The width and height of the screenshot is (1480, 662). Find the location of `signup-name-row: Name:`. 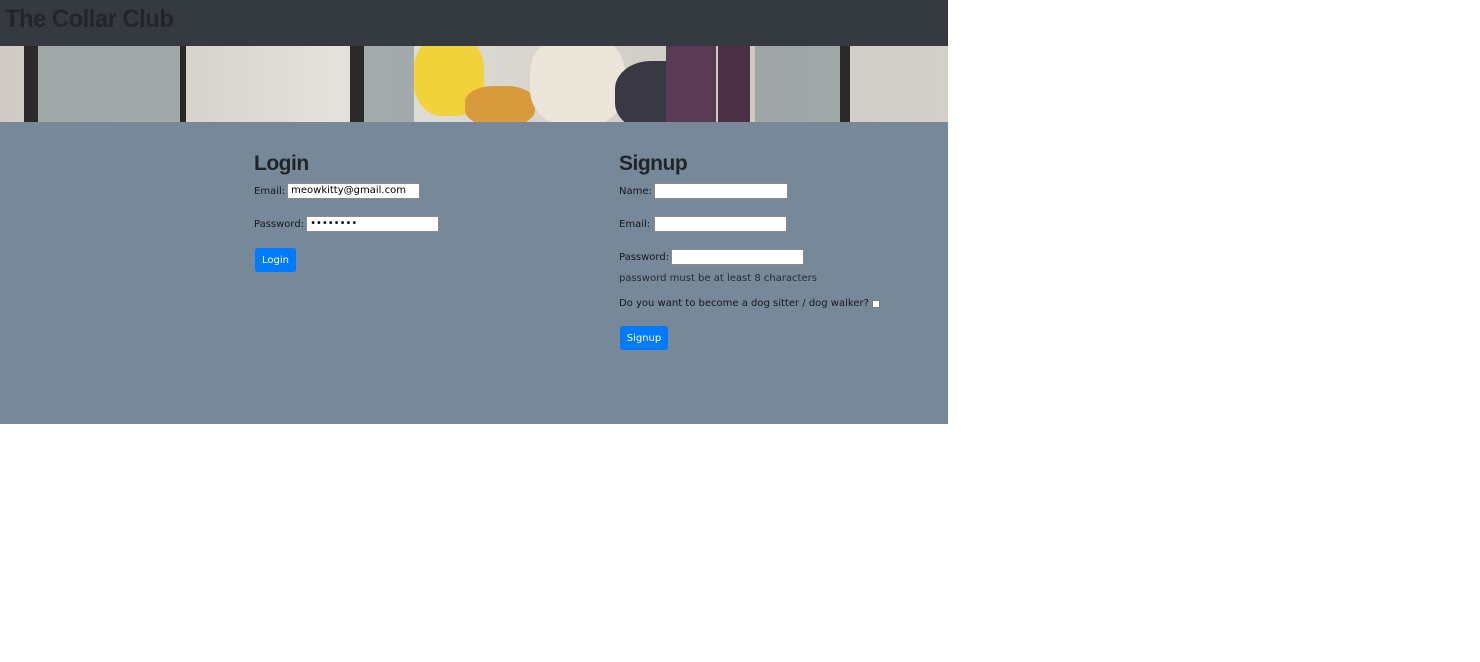

signup-name-row: Name: is located at coordinates (703, 191).